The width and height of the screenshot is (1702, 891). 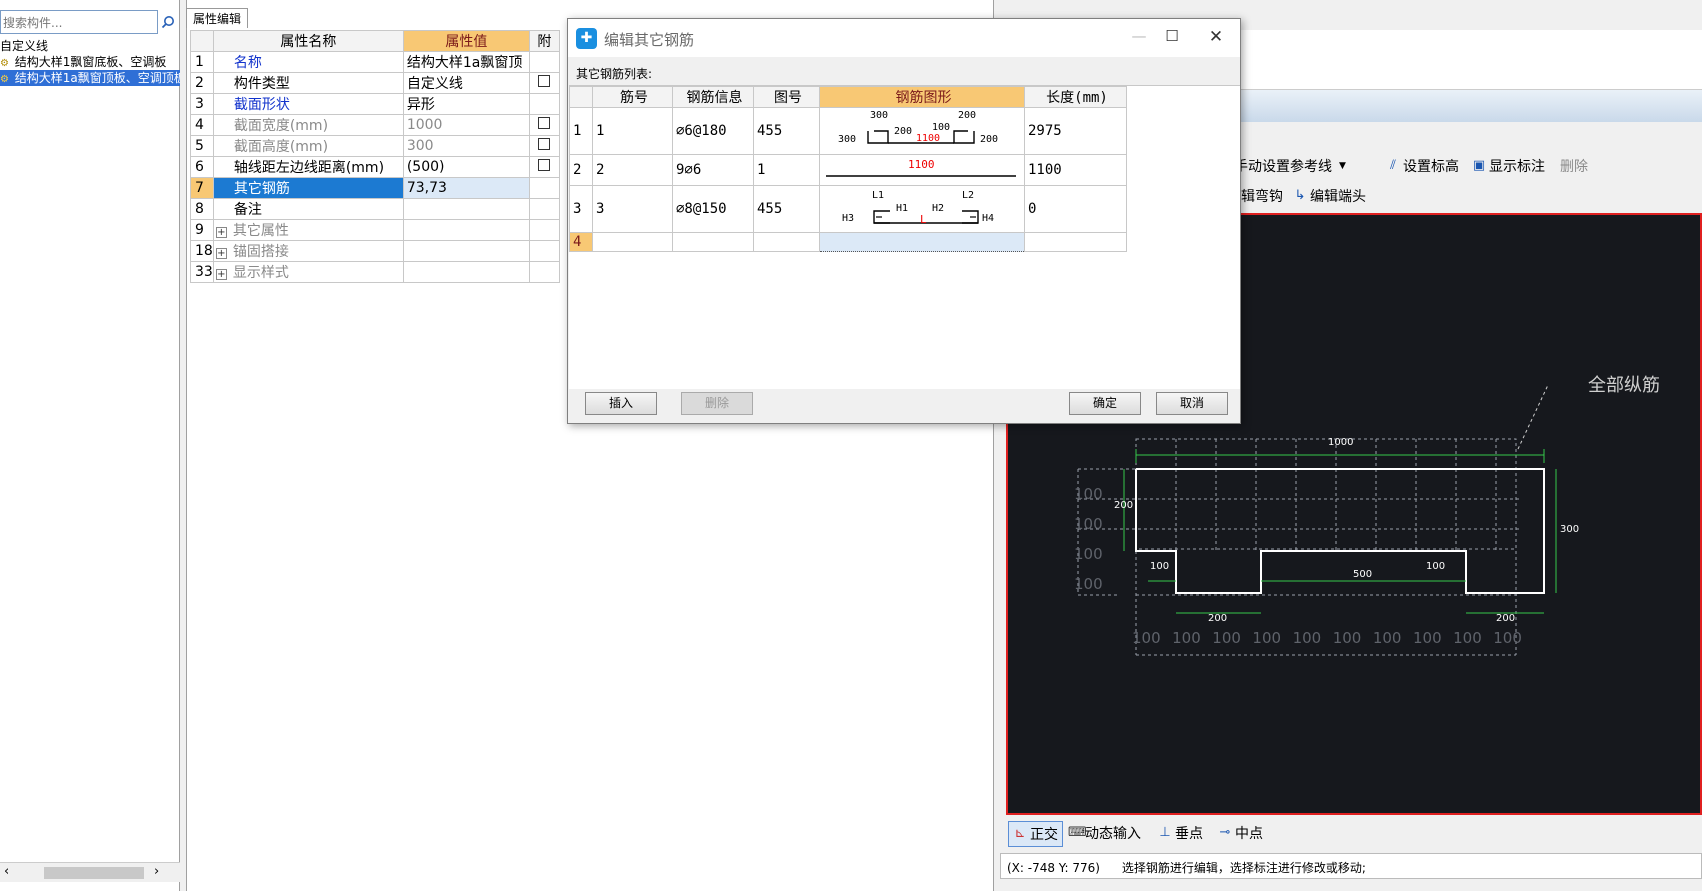 What do you see at coordinates (1435, 566) in the screenshot?
I see `dim-notch-right-label: 100` at bounding box center [1435, 566].